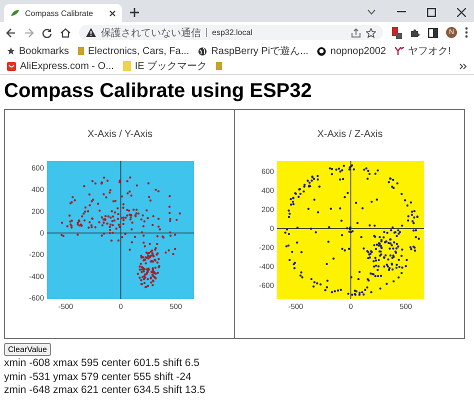  What do you see at coordinates (11, 66) in the screenshot?
I see `shop-icon` at bounding box center [11, 66].